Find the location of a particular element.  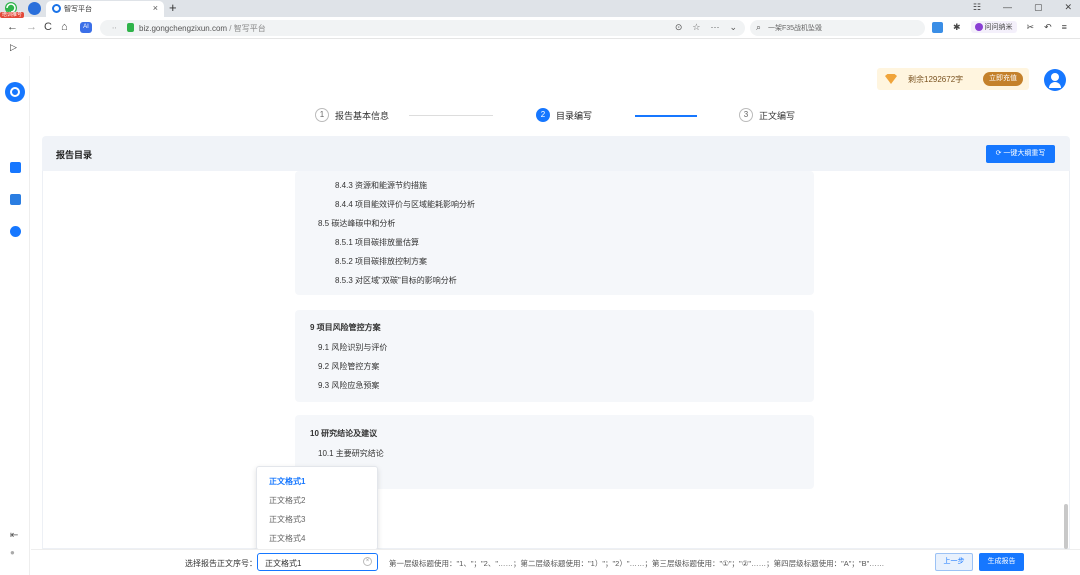

side-panel-toggle-icon: ▷ is located at coordinates (13, 47).